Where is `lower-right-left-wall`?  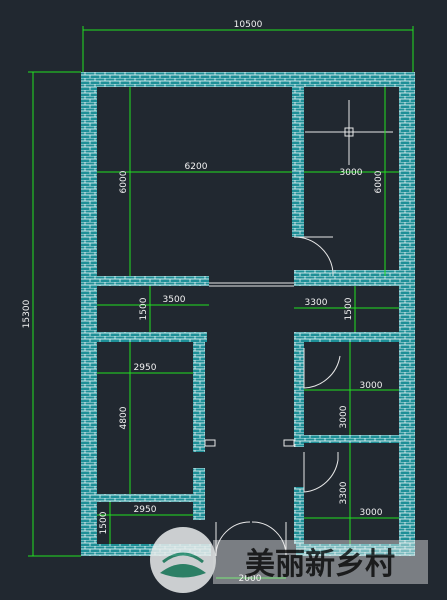 lower-right-left-wall is located at coordinates (299, 394).